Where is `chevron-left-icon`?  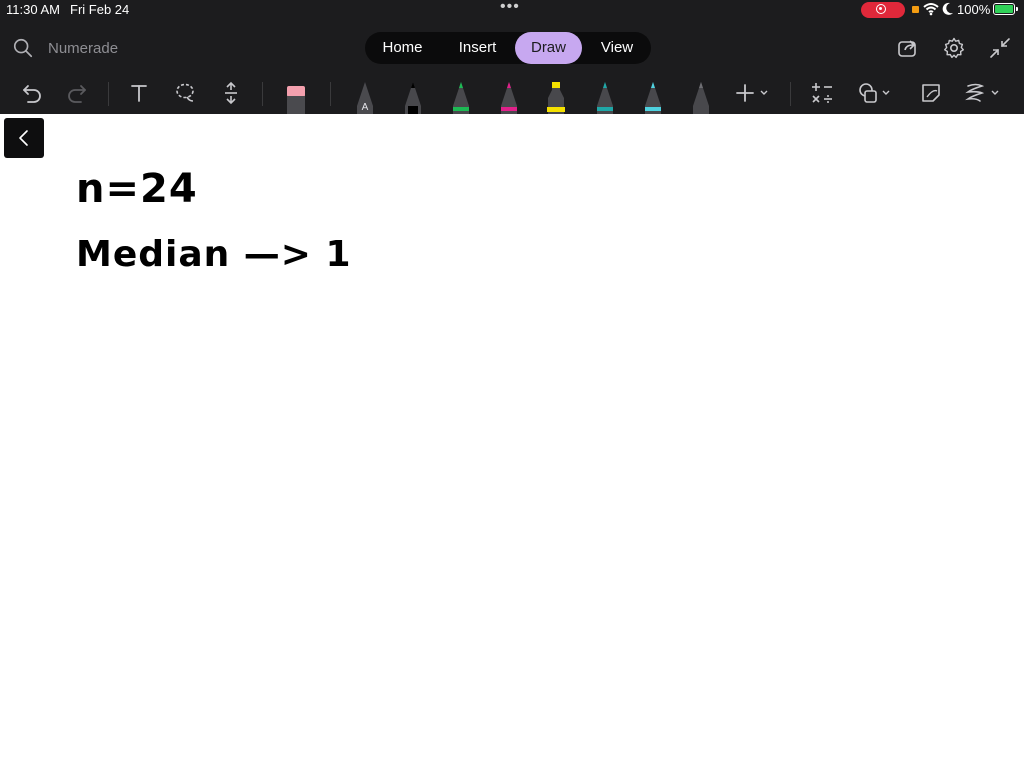
chevron-left-icon is located at coordinates (23, 138).